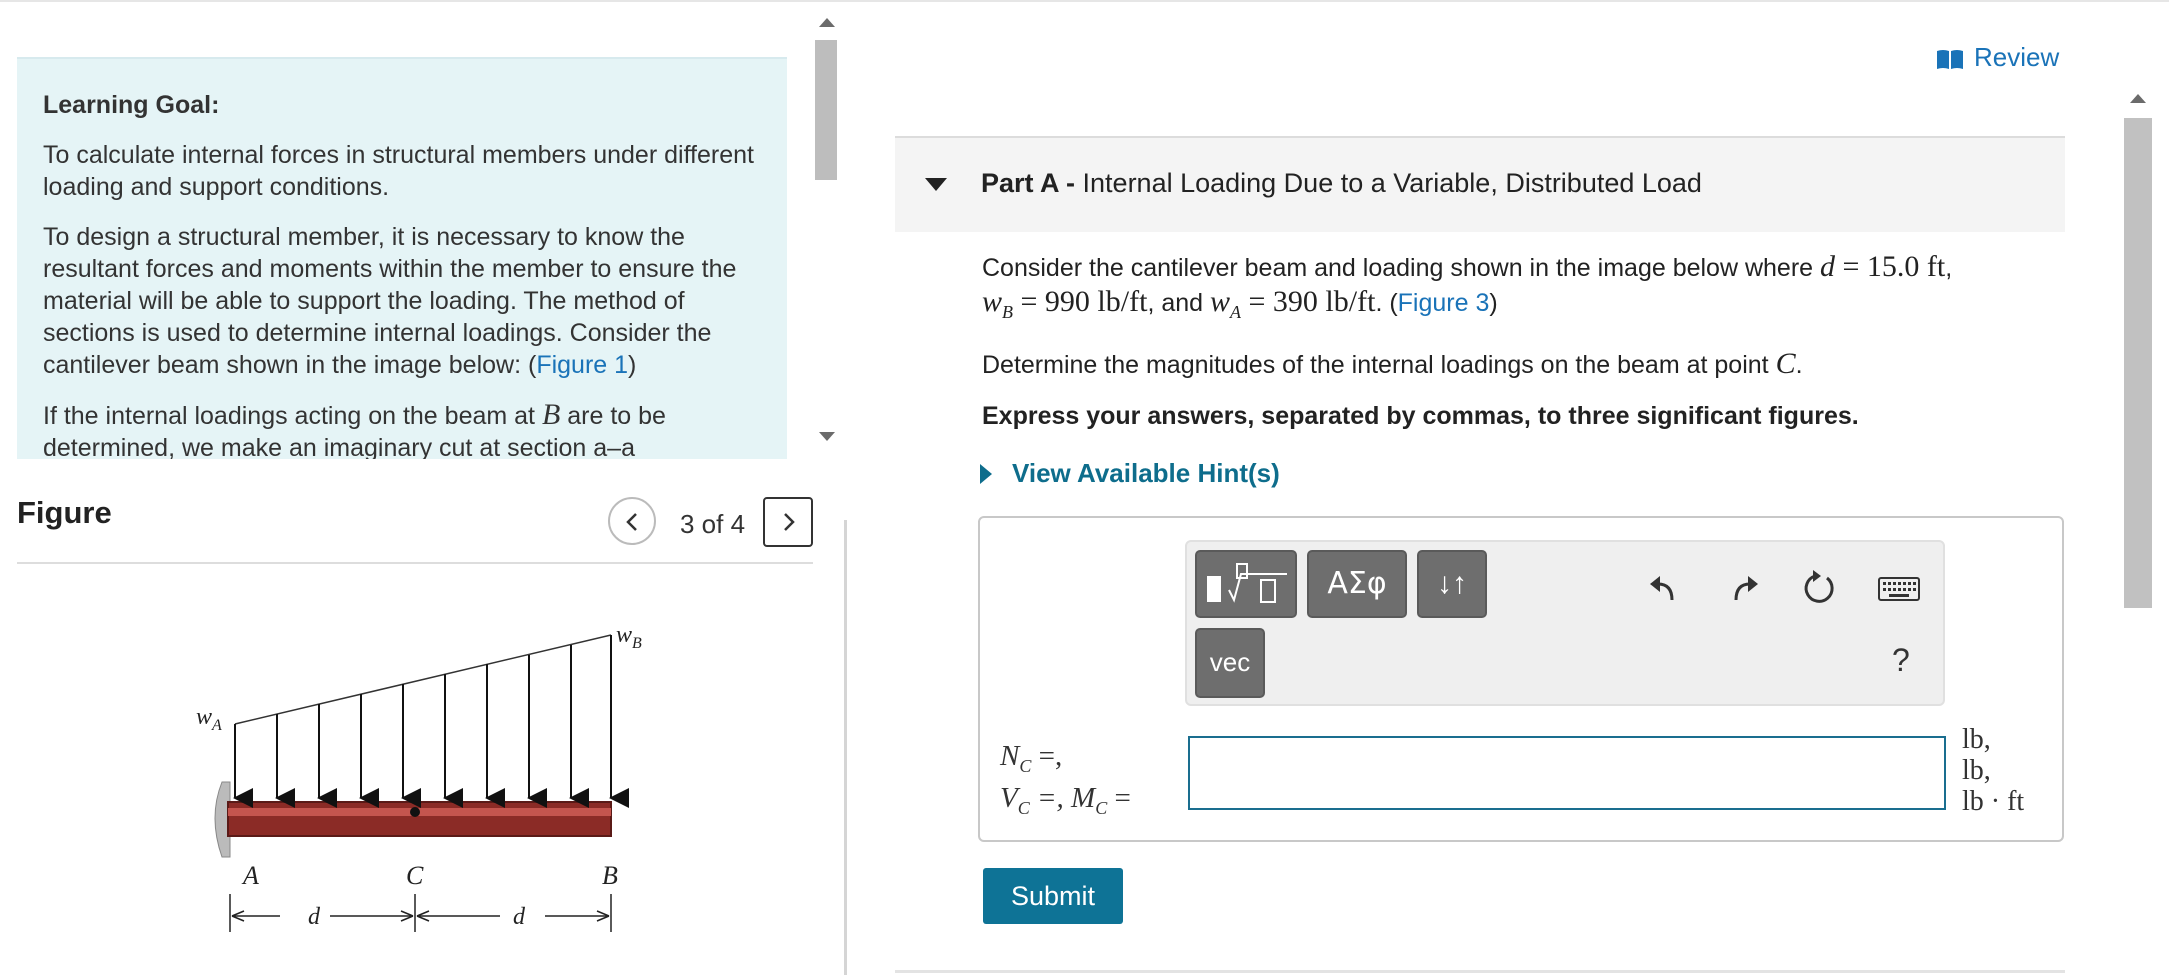 This screenshot has height=975, width=2169. What do you see at coordinates (1819, 588) in the screenshot?
I see `reset-icon` at bounding box center [1819, 588].